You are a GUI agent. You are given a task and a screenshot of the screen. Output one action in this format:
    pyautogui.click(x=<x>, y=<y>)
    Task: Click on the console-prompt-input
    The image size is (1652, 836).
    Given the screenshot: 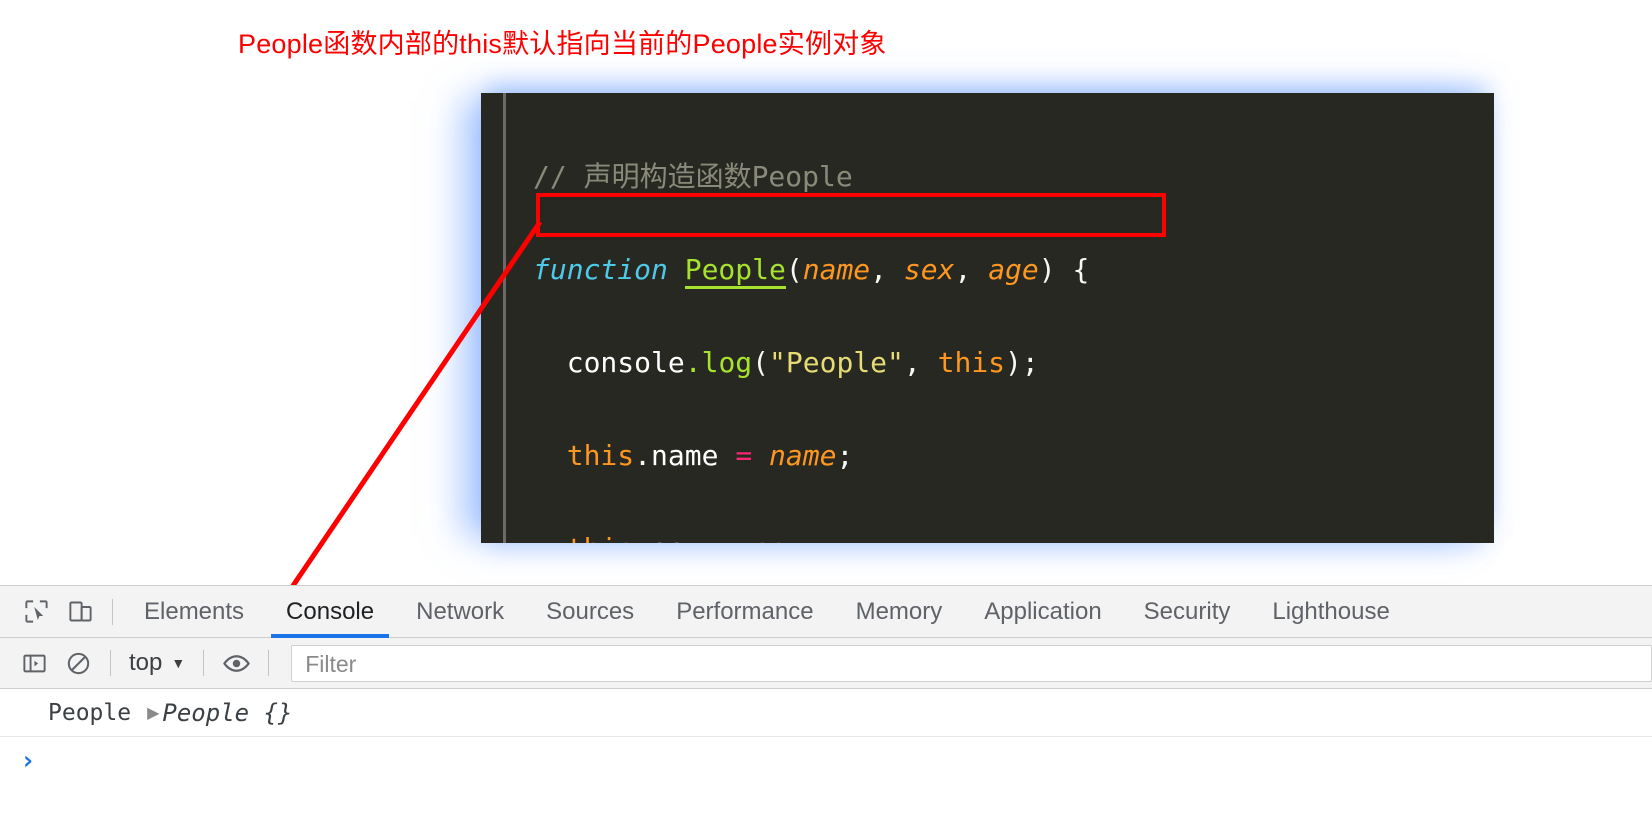 What is the action you would take?
    pyautogui.click(x=850, y=761)
    